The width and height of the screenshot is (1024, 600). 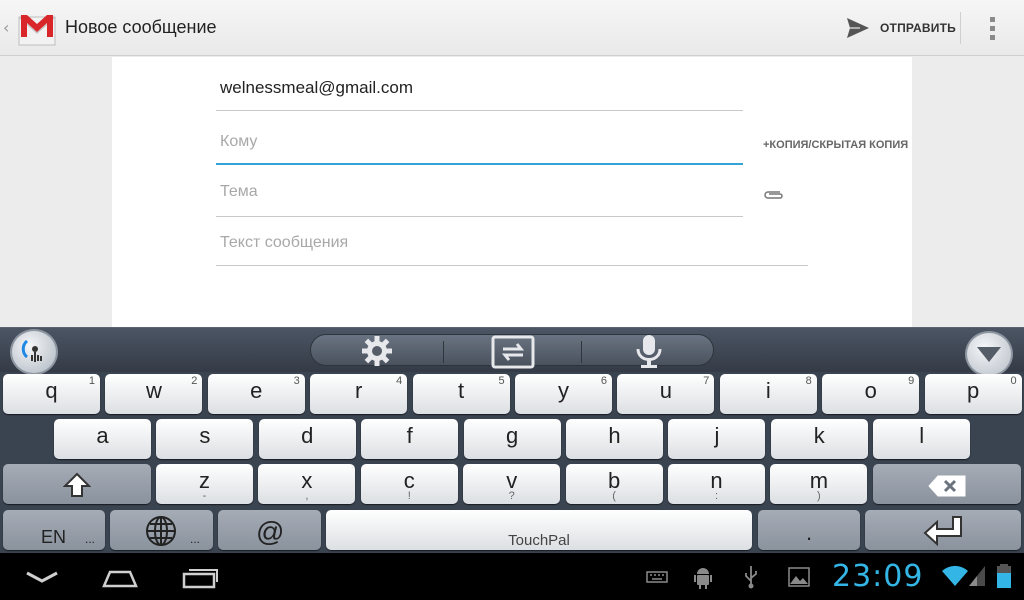 I want to click on enter-icon, so click(x=942, y=531).